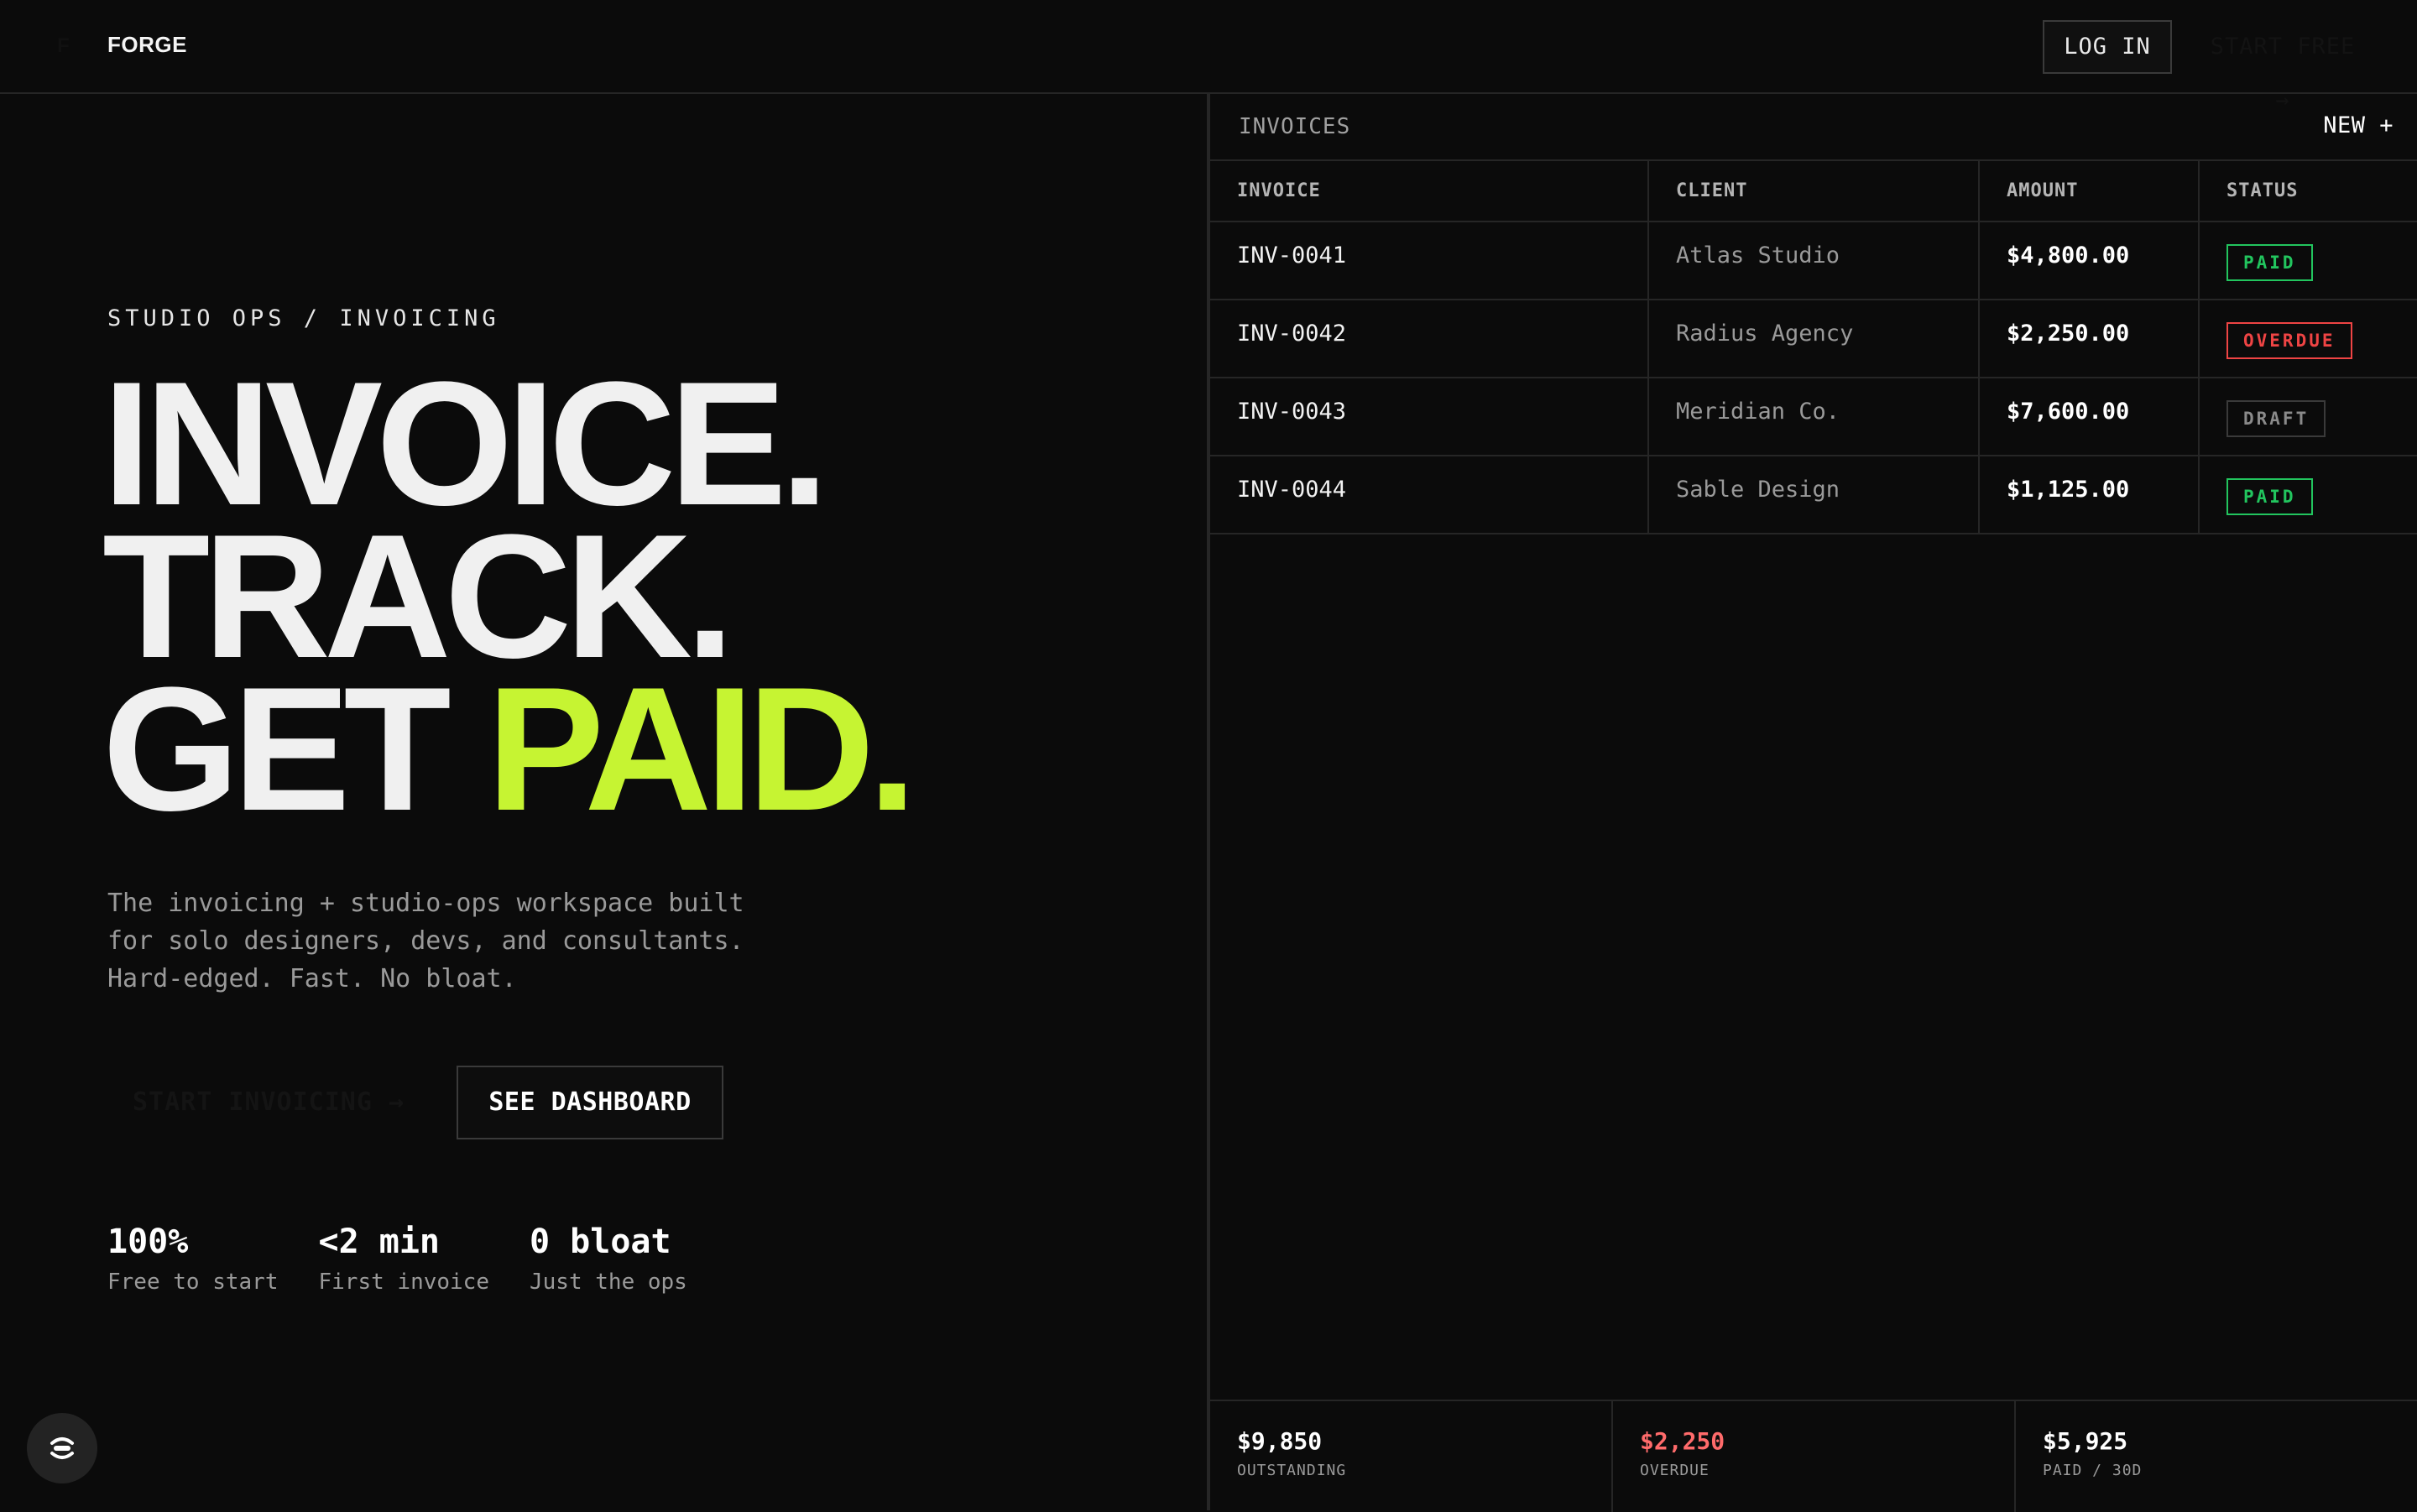 Image resolution: width=2417 pixels, height=1512 pixels. What do you see at coordinates (2308, 192) in the screenshot?
I see `column-header-status: STATUS` at bounding box center [2308, 192].